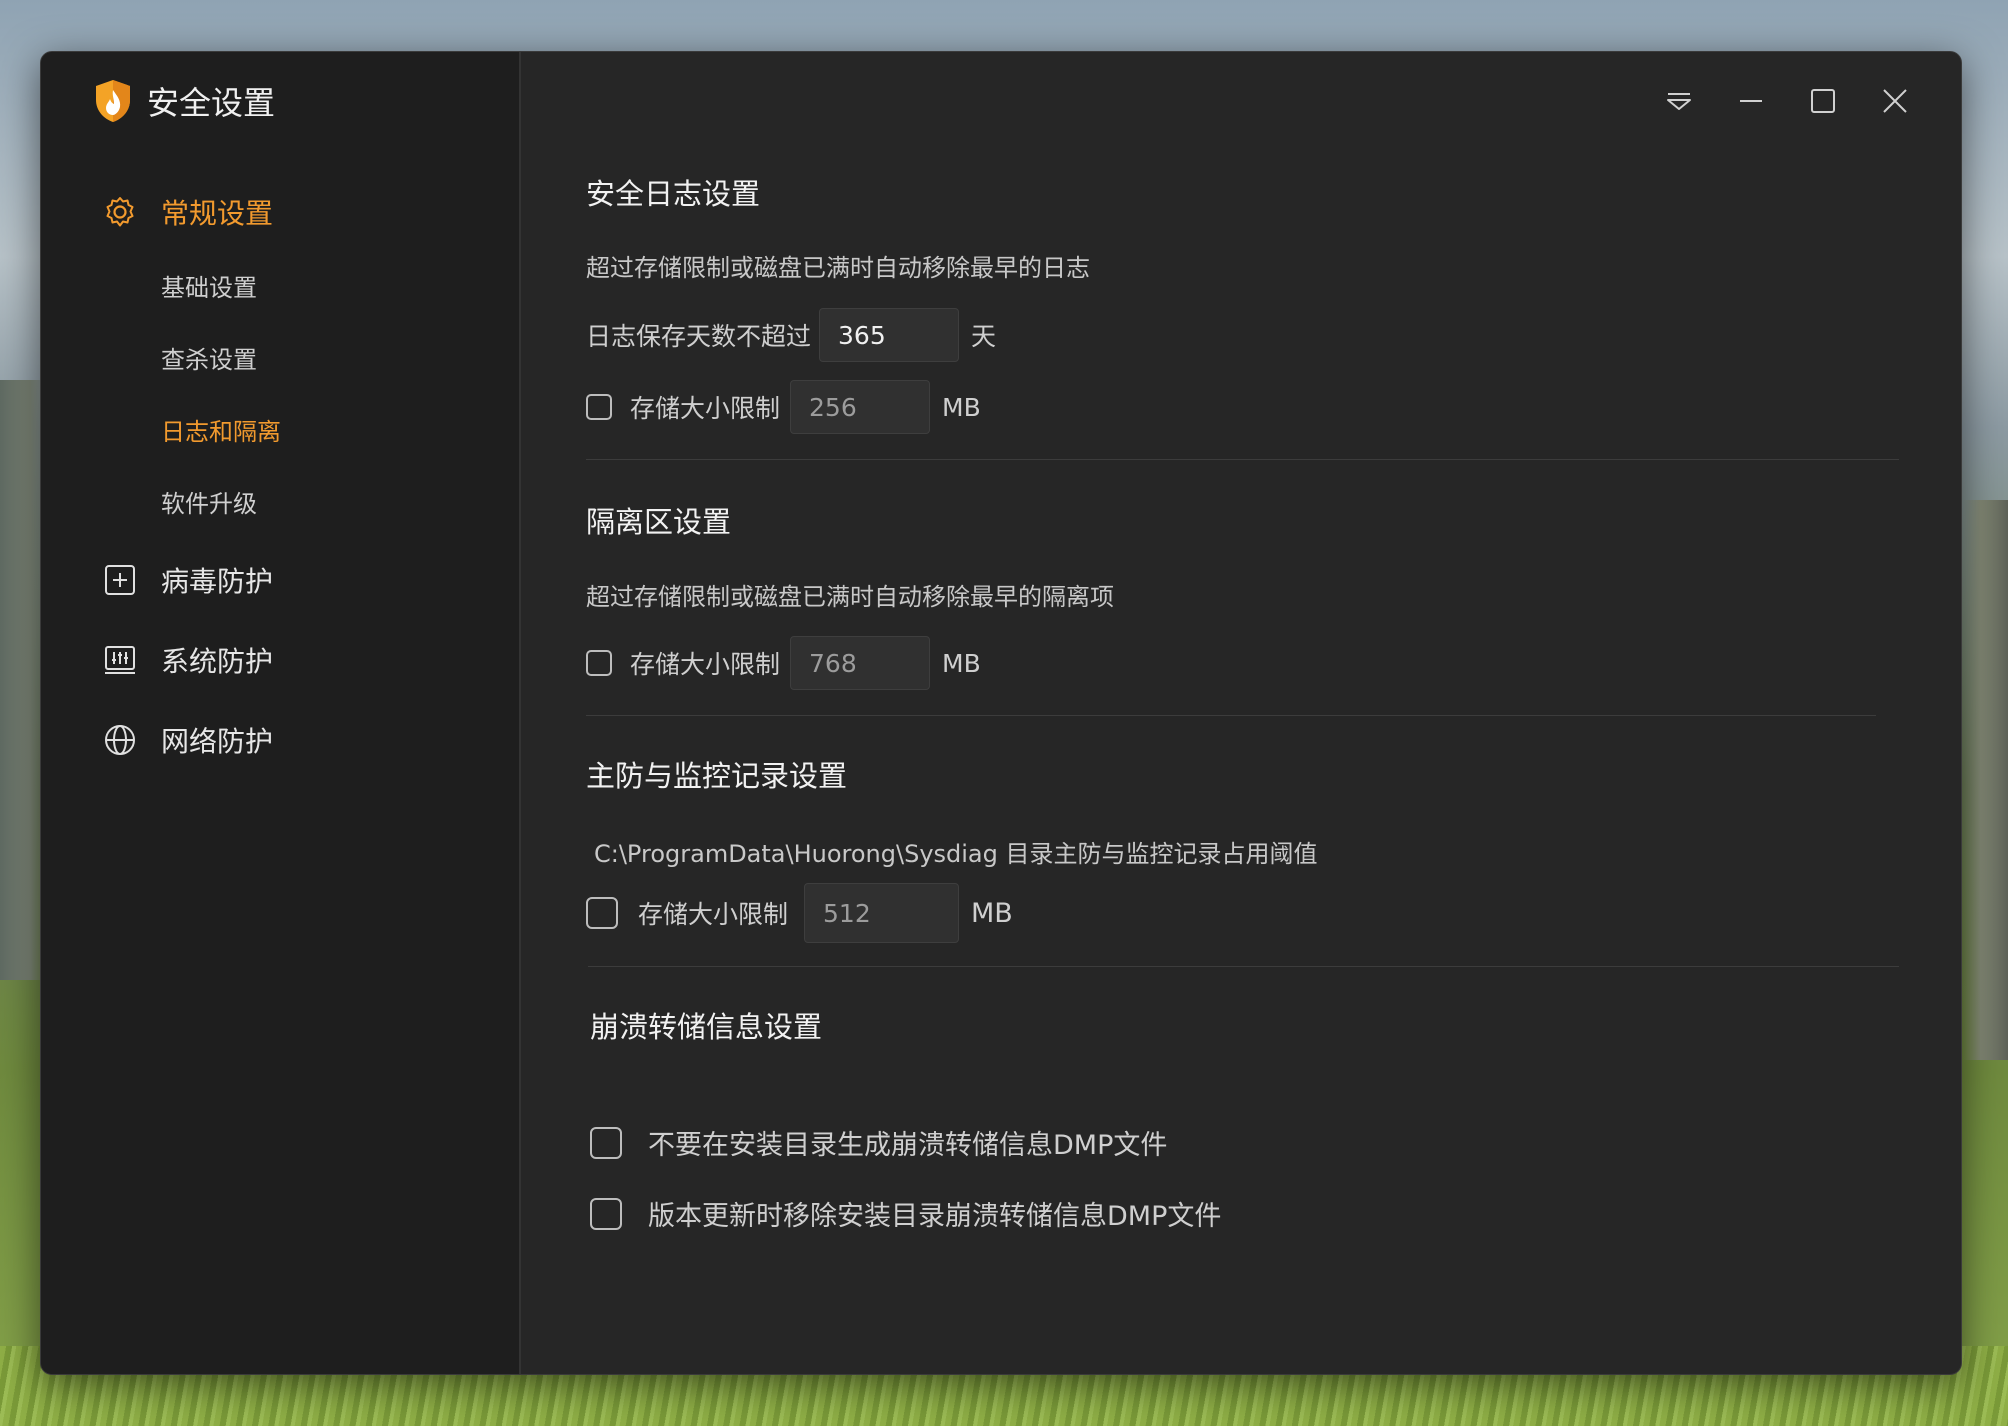  What do you see at coordinates (935, 1216) in the screenshot?
I see `crash-option2-label: 版本更新时移除安装目录崩溃转储信息DMP文件` at bounding box center [935, 1216].